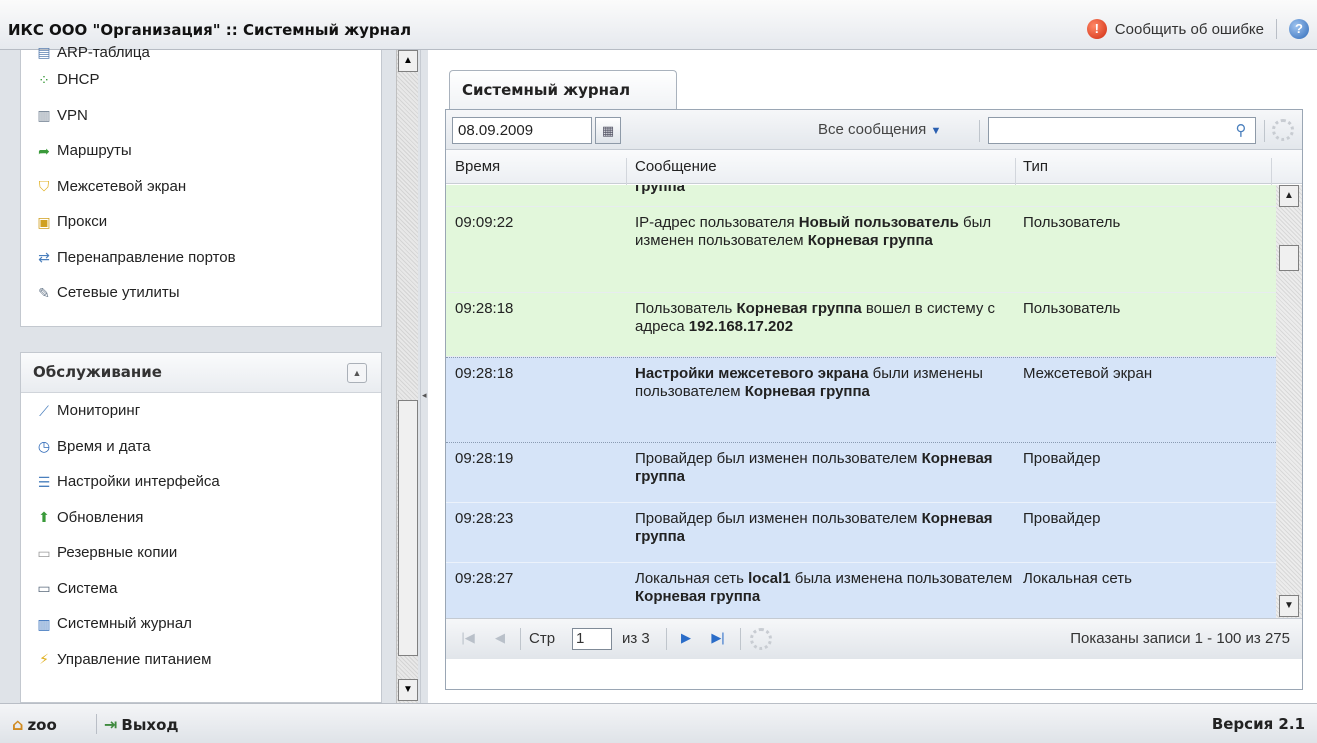 The height and width of the screenshot is (743, 1317). What do you see at coordinates (1289, 401) in the screenshot?
I see `grid-scrollbar: ▲ ▼` at bounding box center [1289, 401].